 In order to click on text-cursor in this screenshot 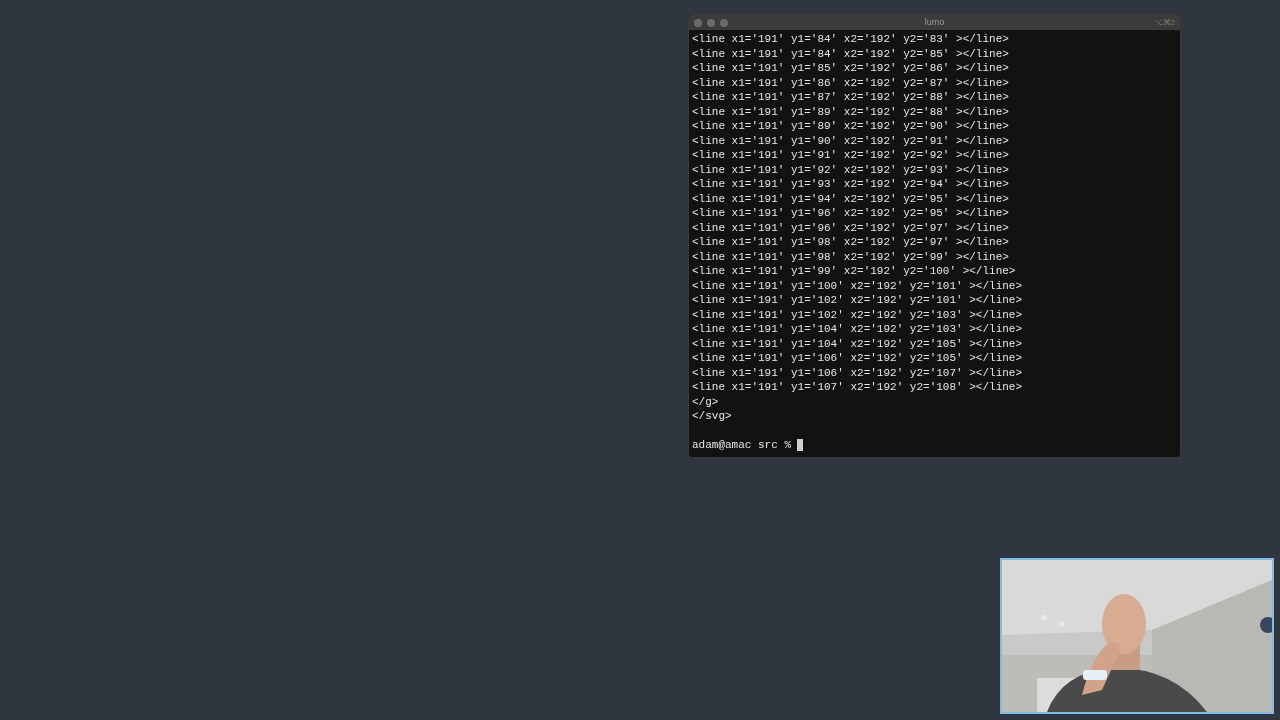, I will do `click(800, 445)`.